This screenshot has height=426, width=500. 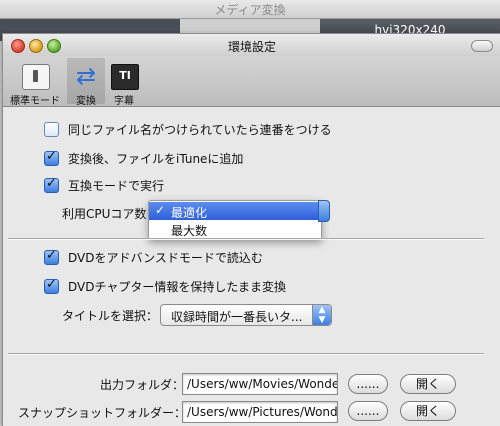 I want to click on add-to-itunes-checkbox, so click(x=51, y=157).